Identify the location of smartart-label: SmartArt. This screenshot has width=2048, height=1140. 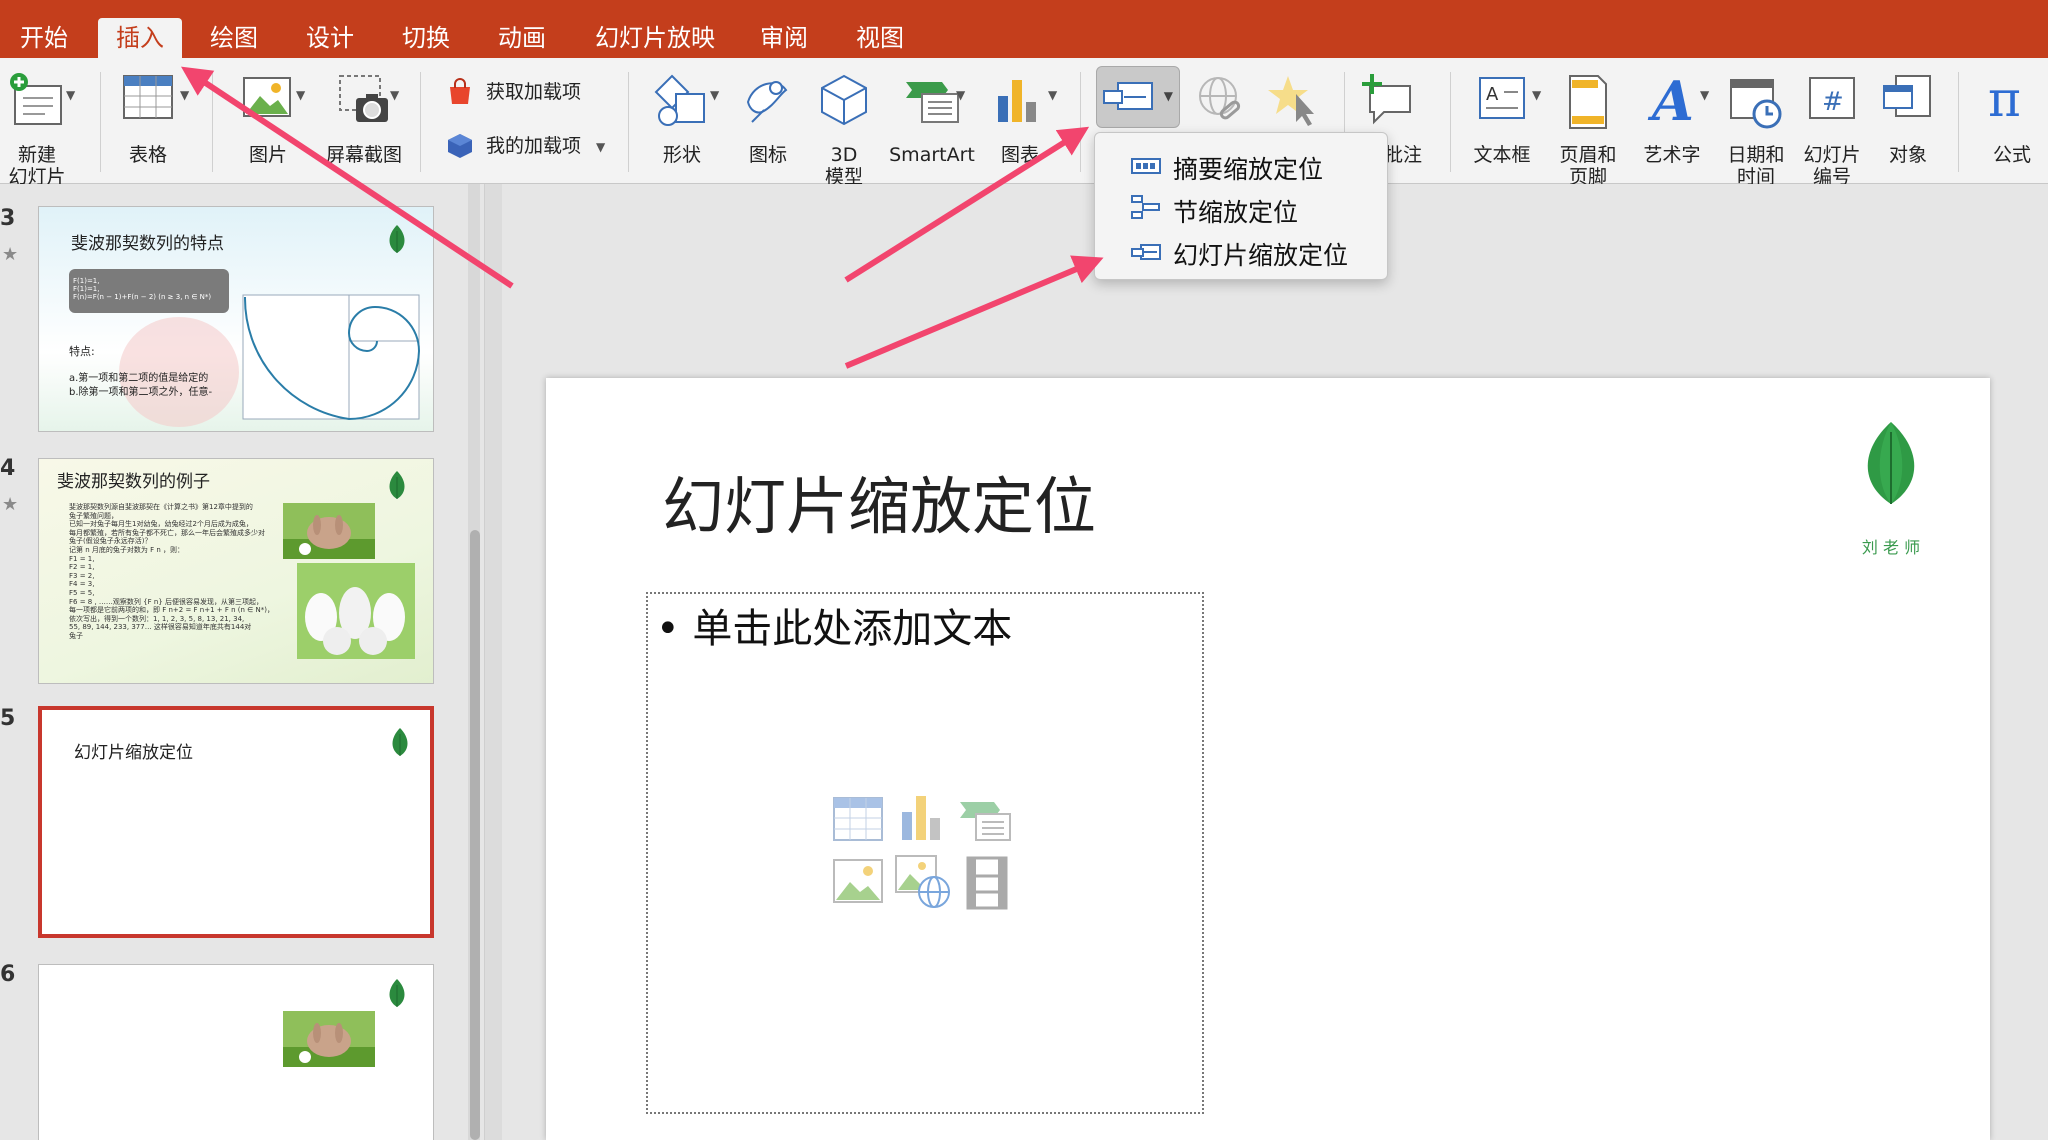
(932, 155).